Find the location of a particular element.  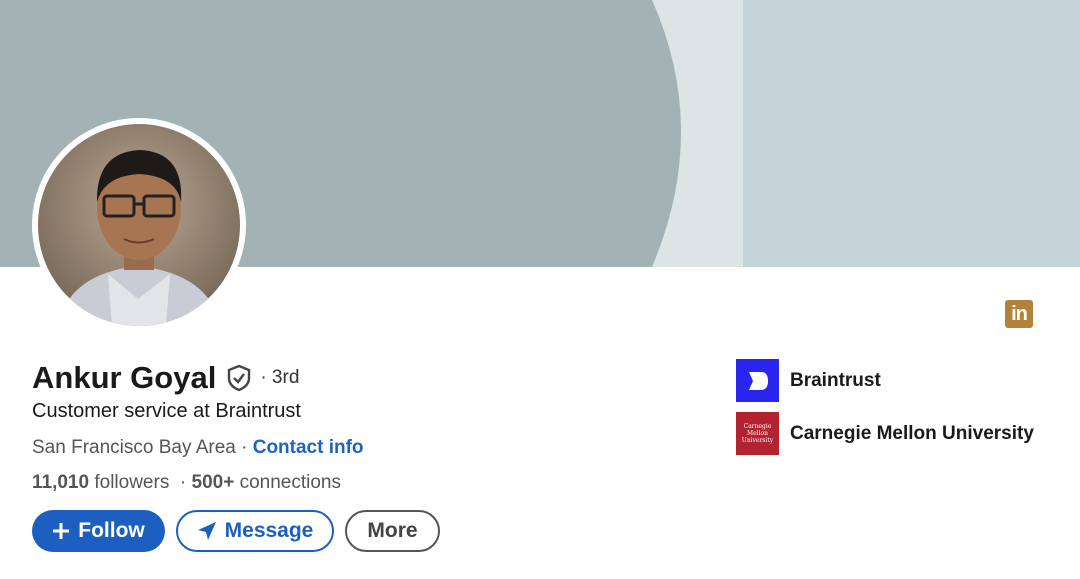

message-button: Message is located at coordinates (255, 531).